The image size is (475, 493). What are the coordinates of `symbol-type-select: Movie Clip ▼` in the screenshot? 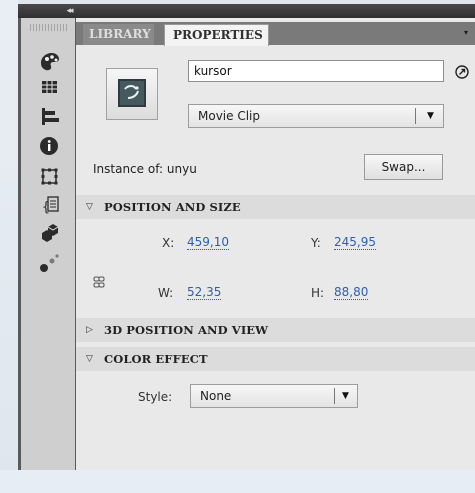 It's located at (316, 116).